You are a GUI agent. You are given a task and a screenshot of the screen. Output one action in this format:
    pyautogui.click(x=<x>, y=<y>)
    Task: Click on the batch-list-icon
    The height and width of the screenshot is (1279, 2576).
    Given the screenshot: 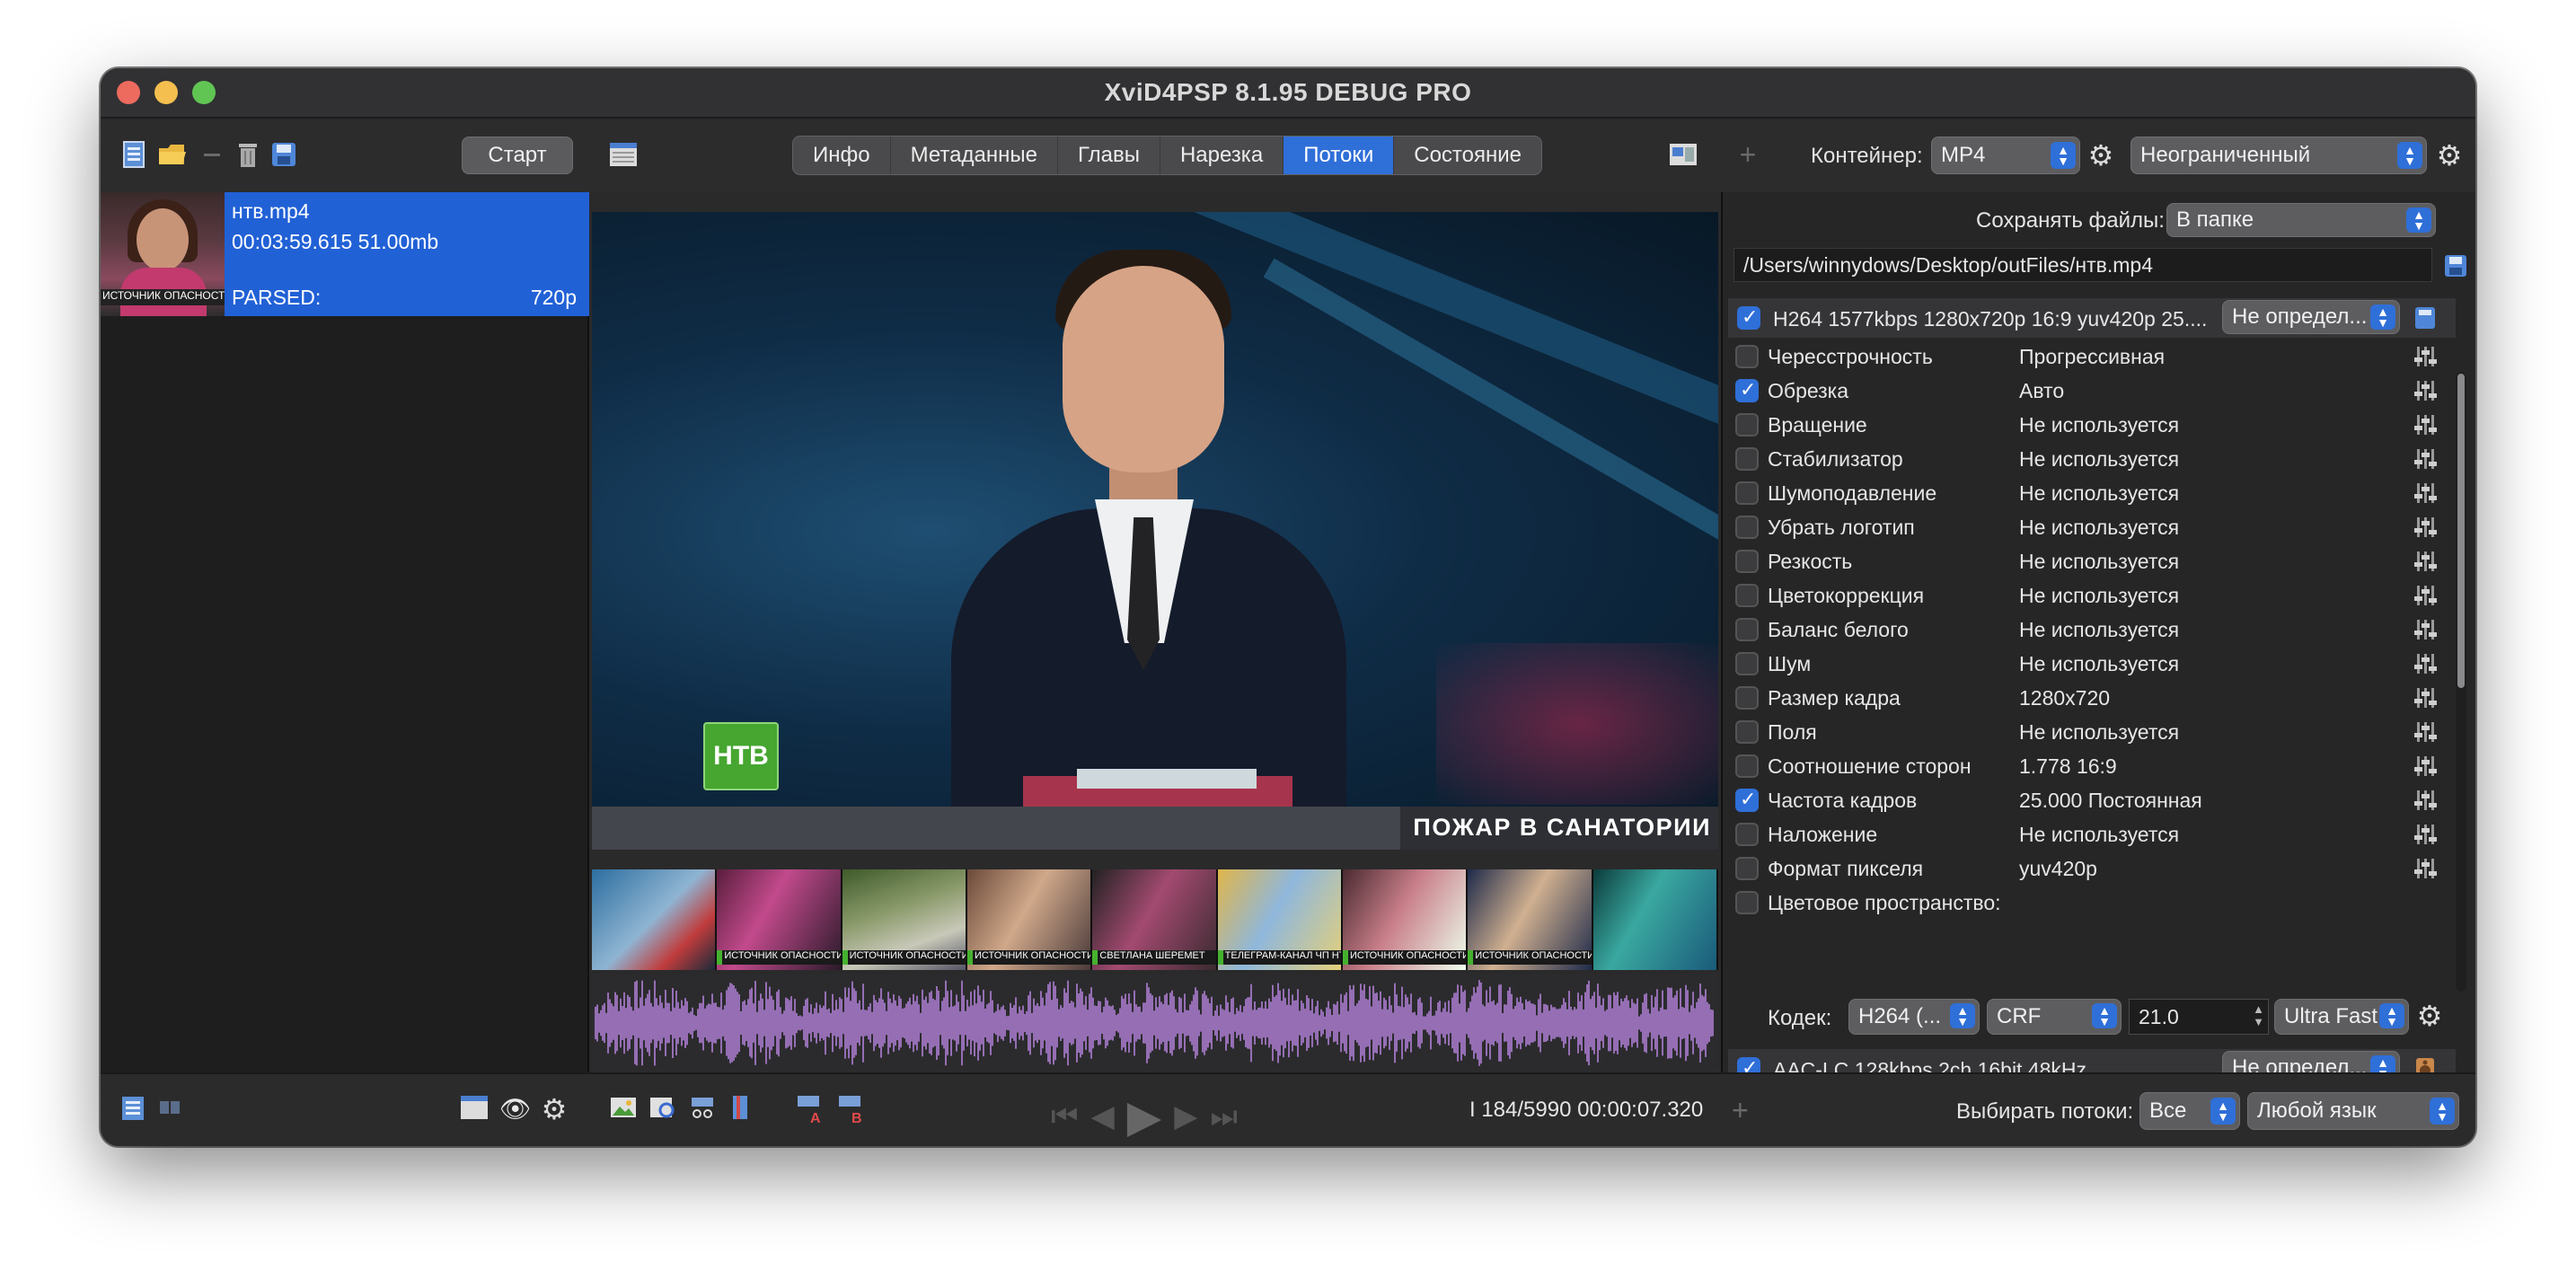 What is the action you would take?
    pyautogui.click(x=172, y=1110)
    